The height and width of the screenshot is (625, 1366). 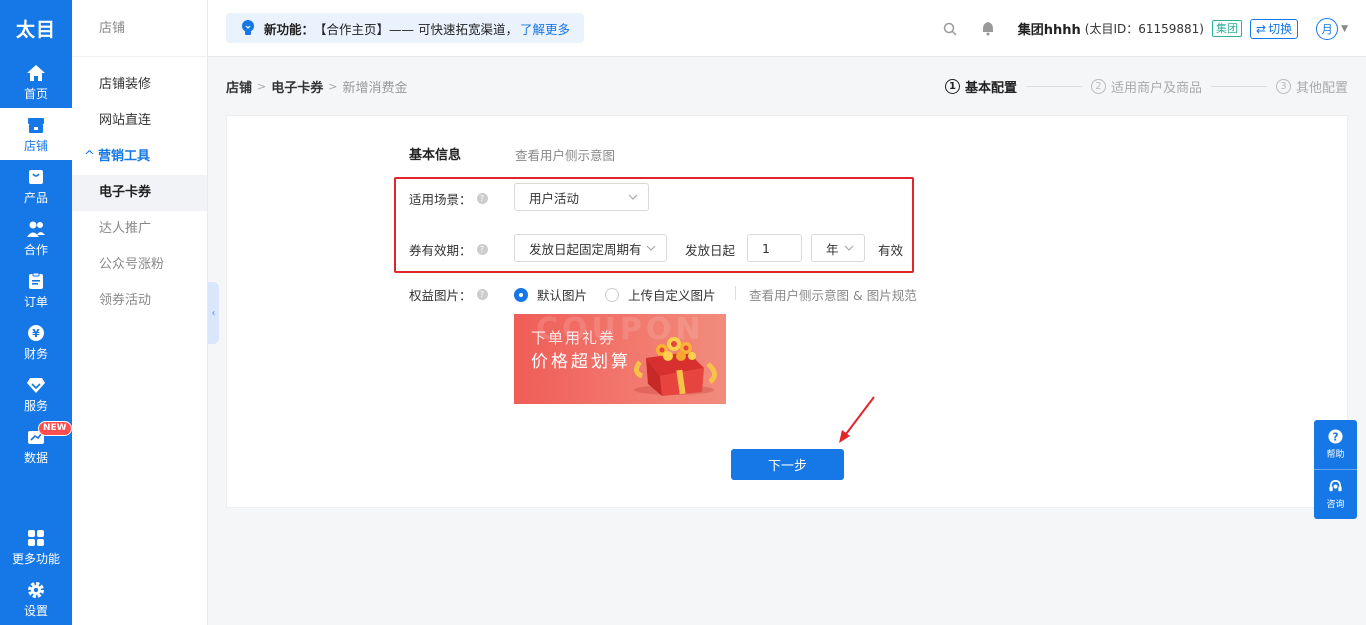 I want to click on feature-notice: 新功能： 【合作主页】—— 可快速拓宽渠道， 了解更多, so click(x=405, y=28).